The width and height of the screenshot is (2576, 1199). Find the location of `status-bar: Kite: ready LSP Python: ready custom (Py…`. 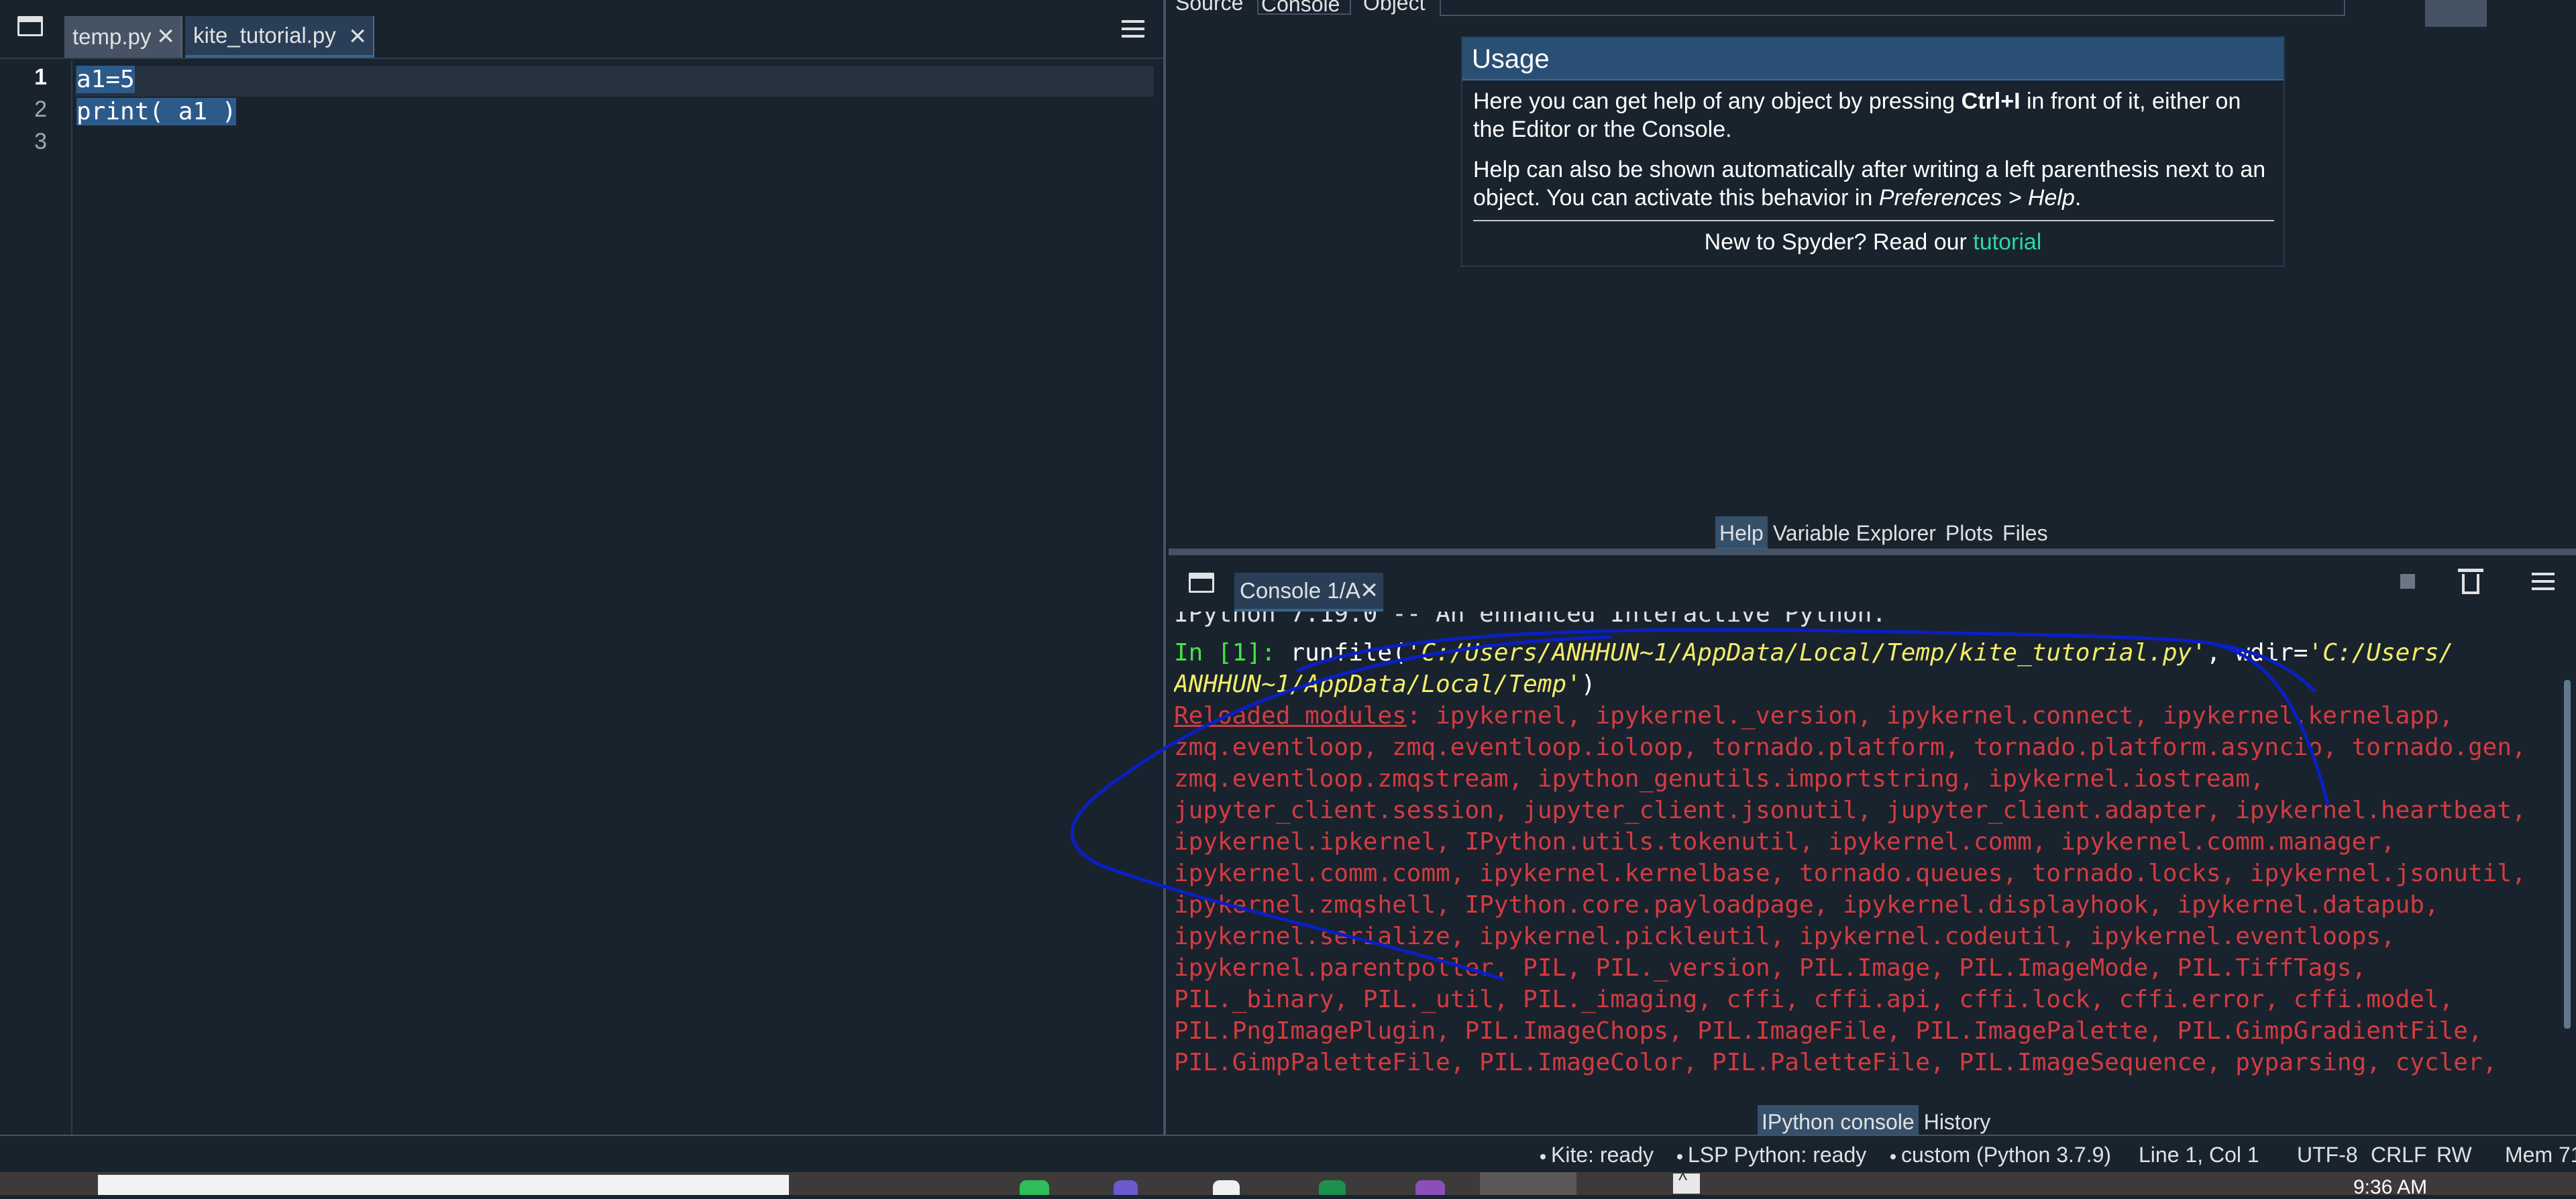

status-bar: Kite: ready LSP Python: ready custom (Py… is located at coordinates (1288, 1154).